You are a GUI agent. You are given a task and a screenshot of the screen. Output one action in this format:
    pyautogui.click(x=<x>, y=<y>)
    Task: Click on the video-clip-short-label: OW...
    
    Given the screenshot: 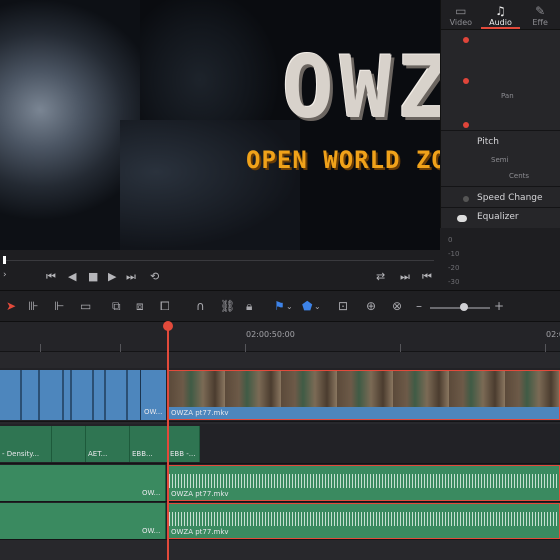 What is the action you would take?
    pyautogui.click(x=153, y=412)
    